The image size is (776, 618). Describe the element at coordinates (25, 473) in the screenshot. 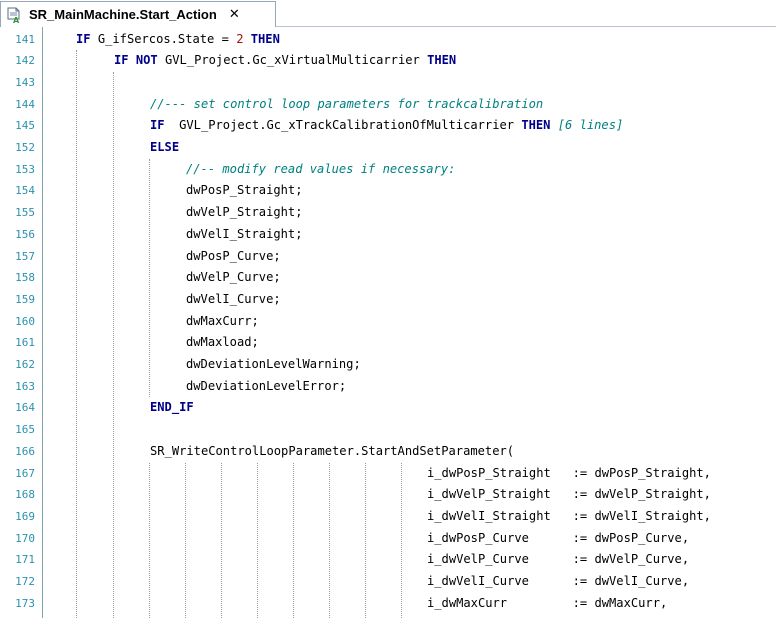

I see `line-number: 167` at that location.